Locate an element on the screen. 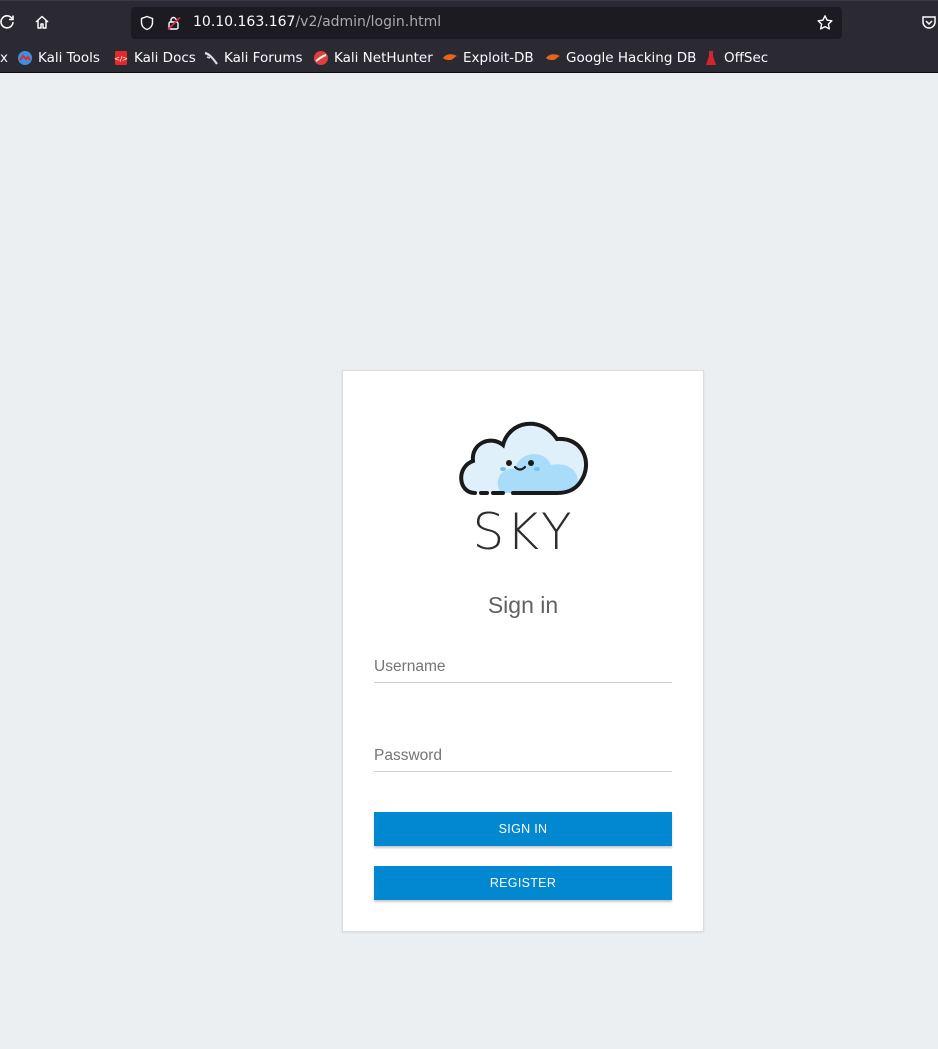 This screenshot has width=938, height=1049. bookmark-kali-docs: </> Kali Docs is located at coordinates (154, 58).